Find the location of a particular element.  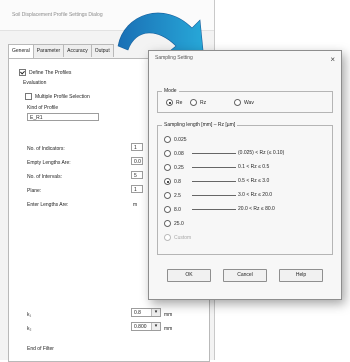

option-row: 0.25 is located at coordinates (174, 167).